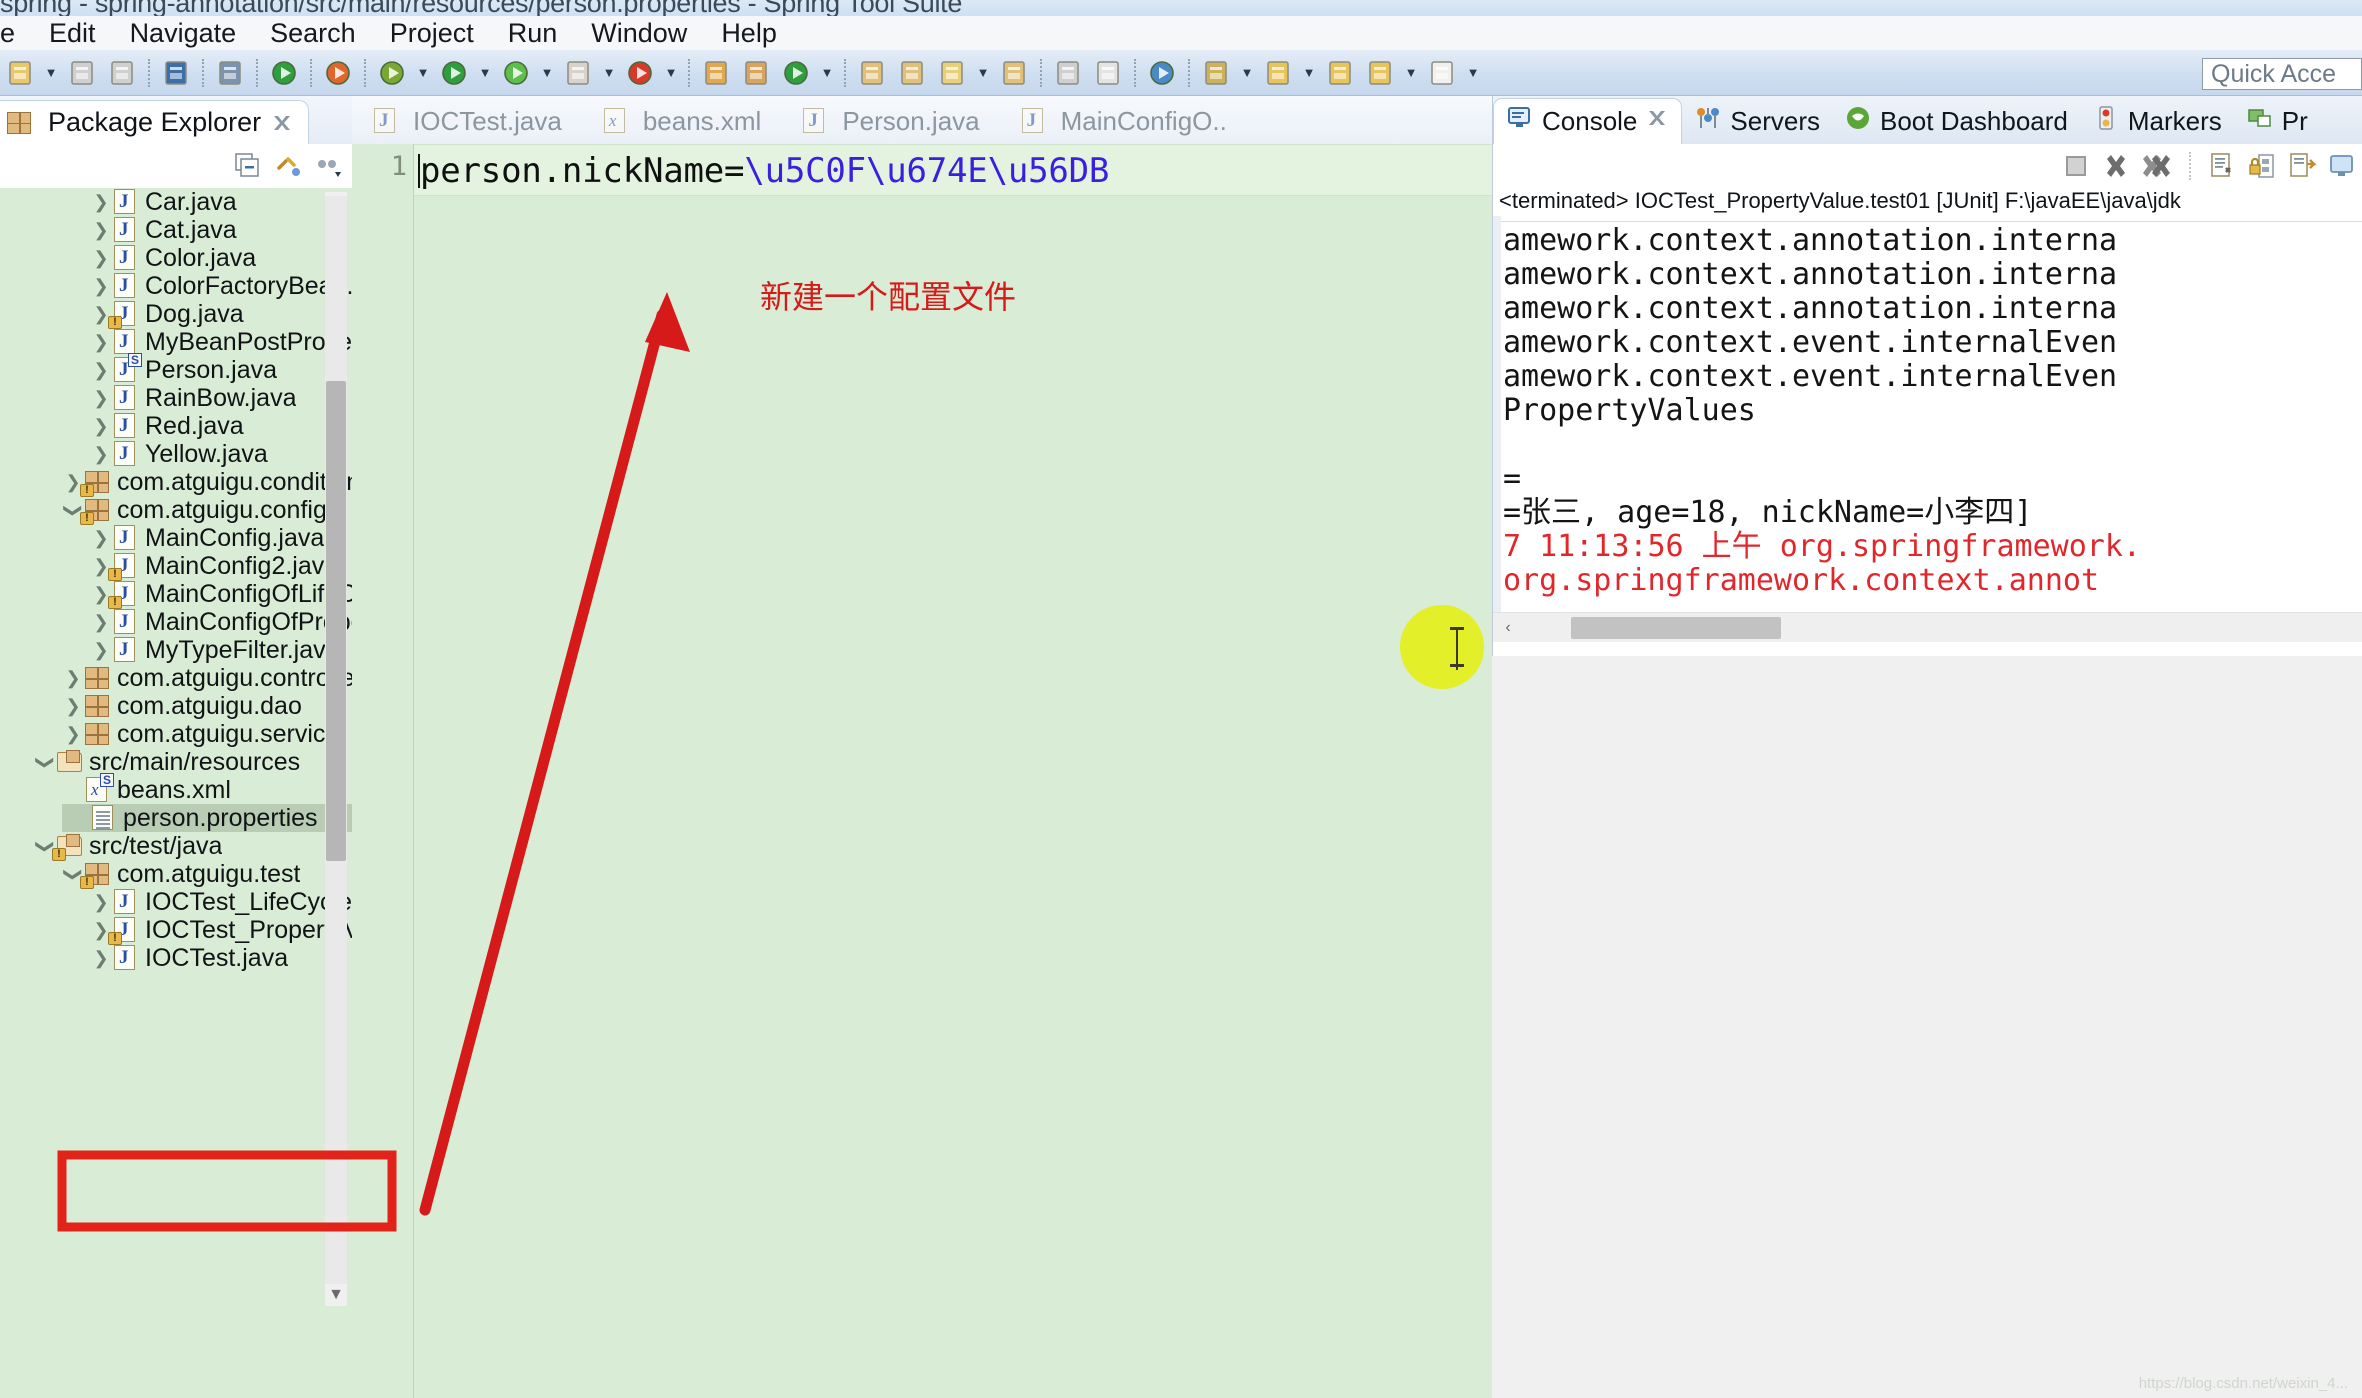  Describe the element at coordinates (749, 33) in the screenshot. I see `menu-item-help: Help` at that location.